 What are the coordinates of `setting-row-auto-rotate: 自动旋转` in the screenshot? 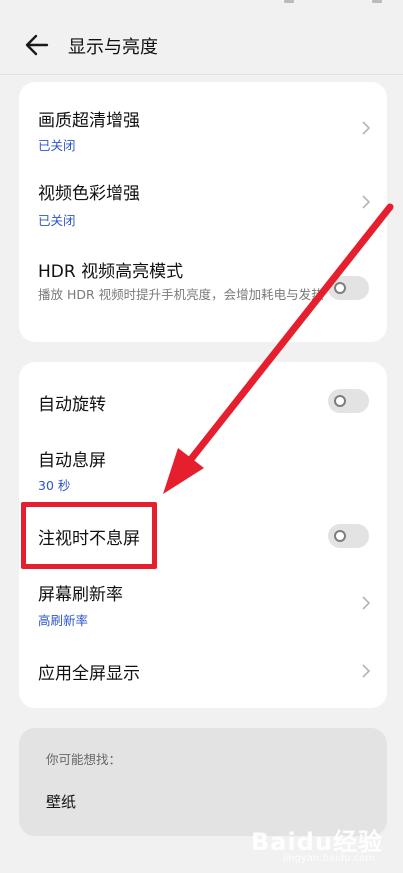 It's located at (203, 401).